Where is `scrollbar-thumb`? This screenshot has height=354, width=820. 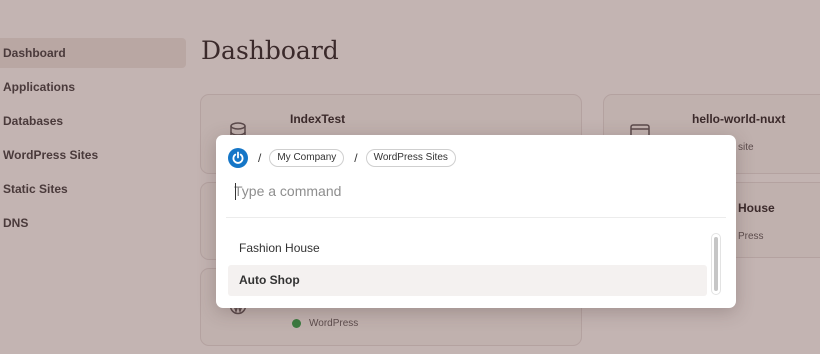
scrollbar-thumb is located at coordinates (716, 264).